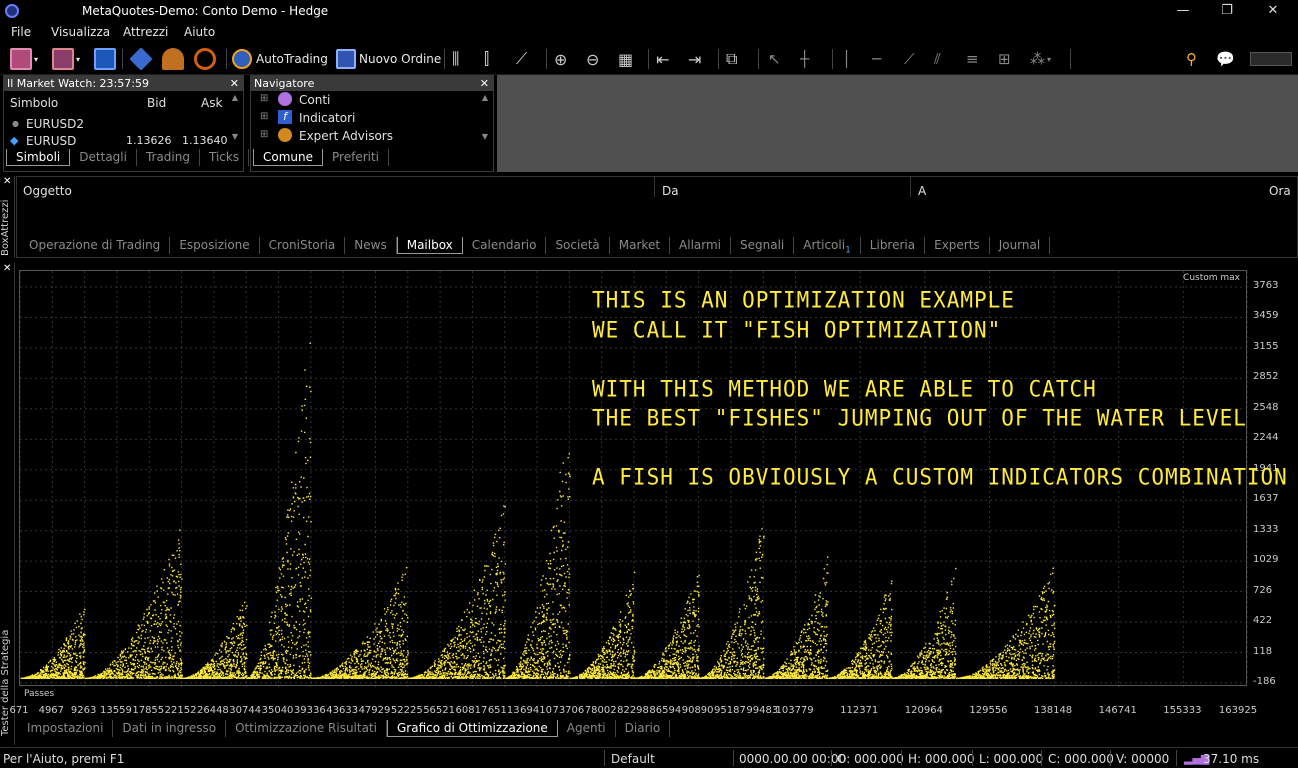  What do you see at coordinates (103, 157) in the screenshot?
I see `tab-dettagli: Dettagli` at bounding box center [103, 157].